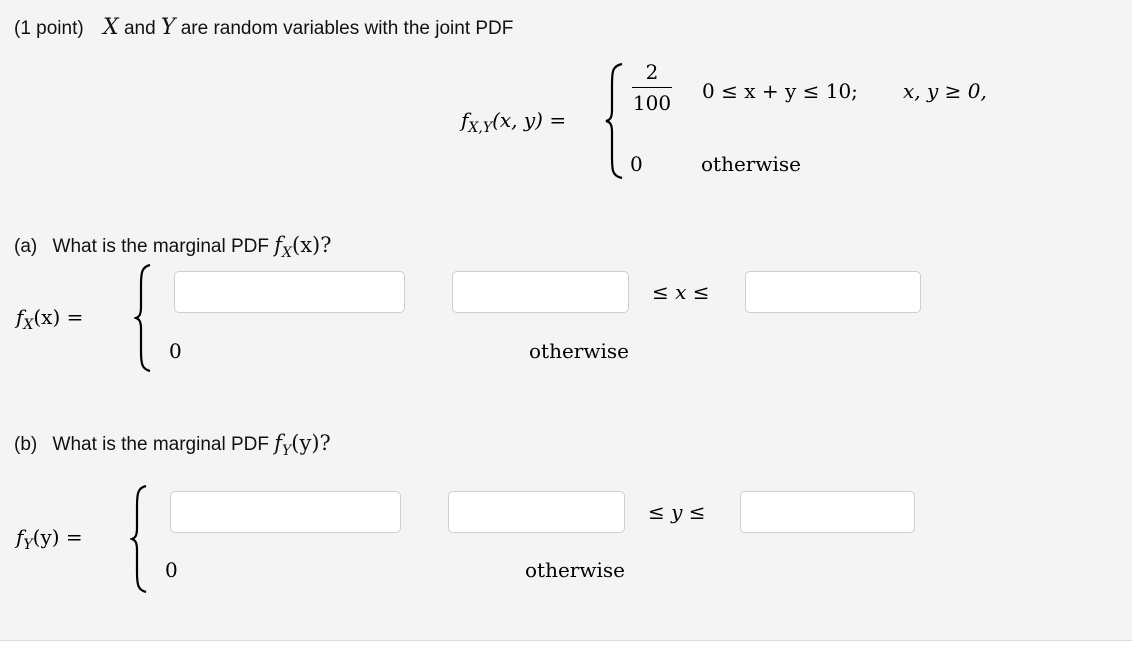 The width and height of the screenshot is (1132, 646). What do you see at coordinates (827, 512) in the screenshot?
I see `part-b-upper-bound-input` at bounding box center [827, 512].